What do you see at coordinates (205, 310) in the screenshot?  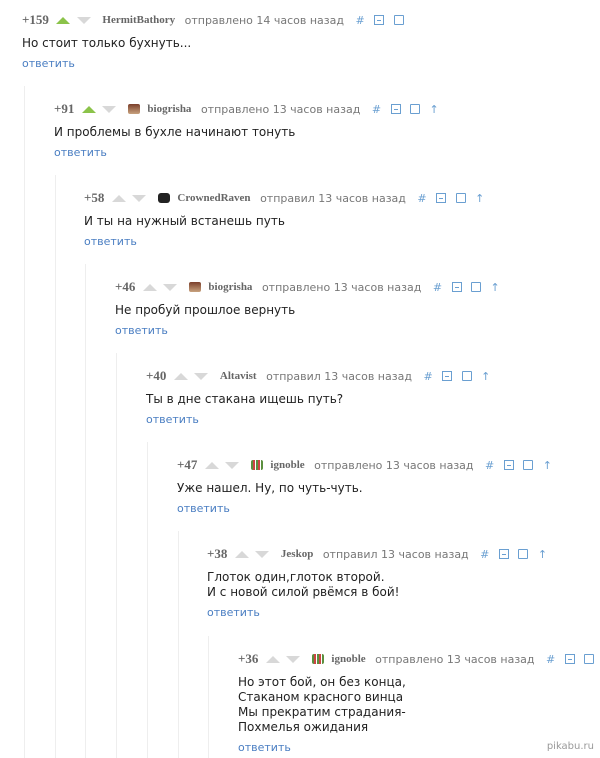 I see `comment-line: Не пробуй прошлое вернуть` at bounding box center [205, 310].